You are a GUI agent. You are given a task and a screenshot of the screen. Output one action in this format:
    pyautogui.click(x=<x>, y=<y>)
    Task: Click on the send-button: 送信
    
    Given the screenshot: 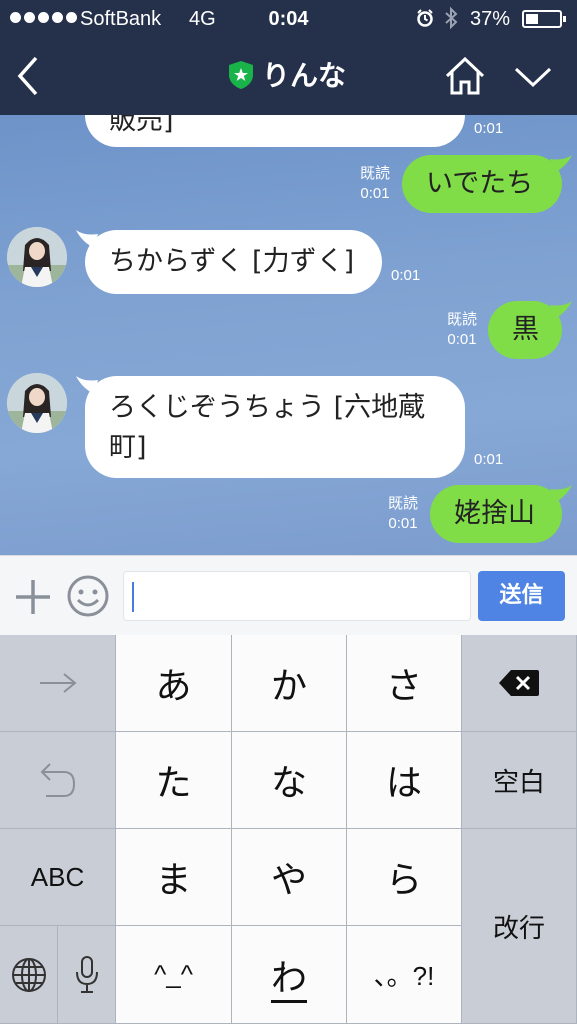 What is the action you would take?
    pyautogui.click(x=521, y=596)
    